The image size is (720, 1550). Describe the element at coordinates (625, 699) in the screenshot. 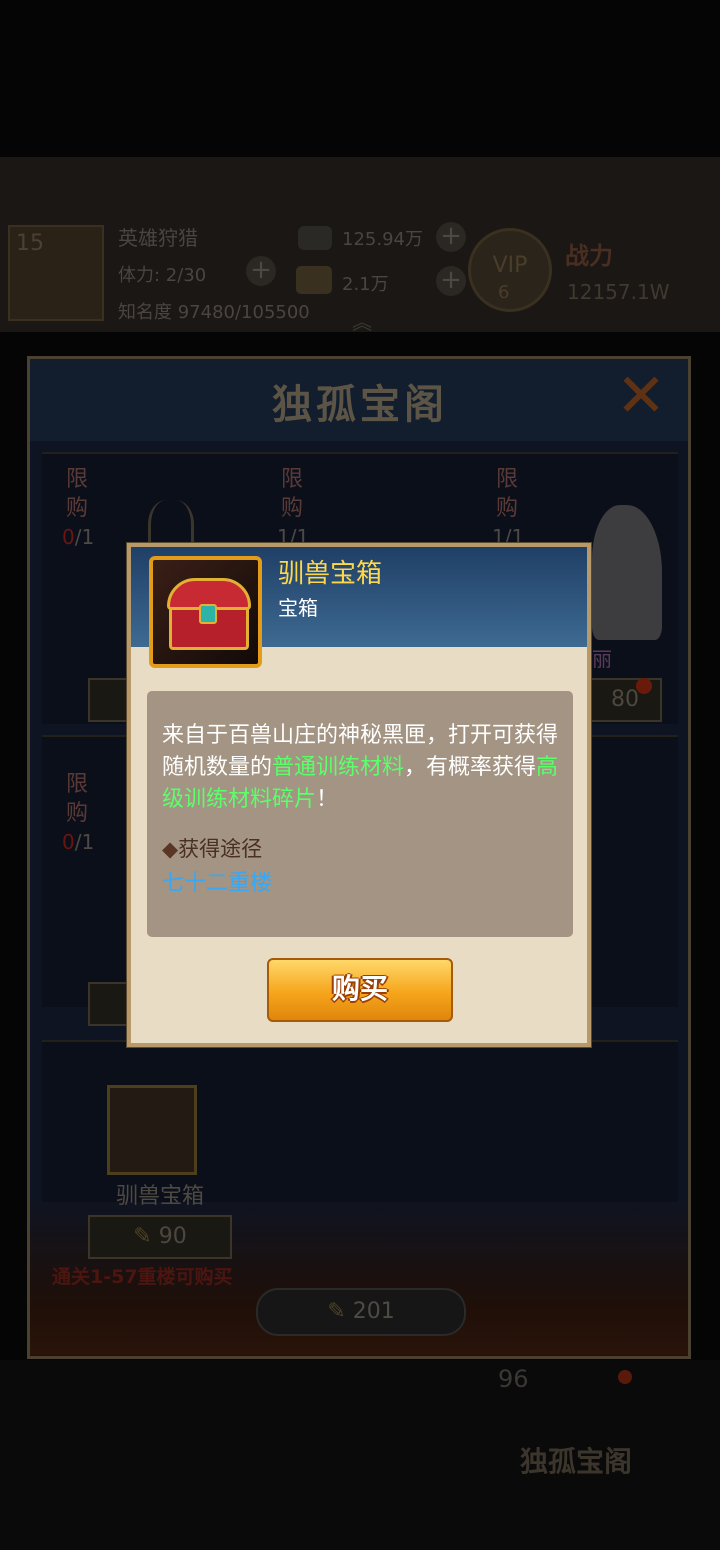

I see `price-value: 80` at that location.